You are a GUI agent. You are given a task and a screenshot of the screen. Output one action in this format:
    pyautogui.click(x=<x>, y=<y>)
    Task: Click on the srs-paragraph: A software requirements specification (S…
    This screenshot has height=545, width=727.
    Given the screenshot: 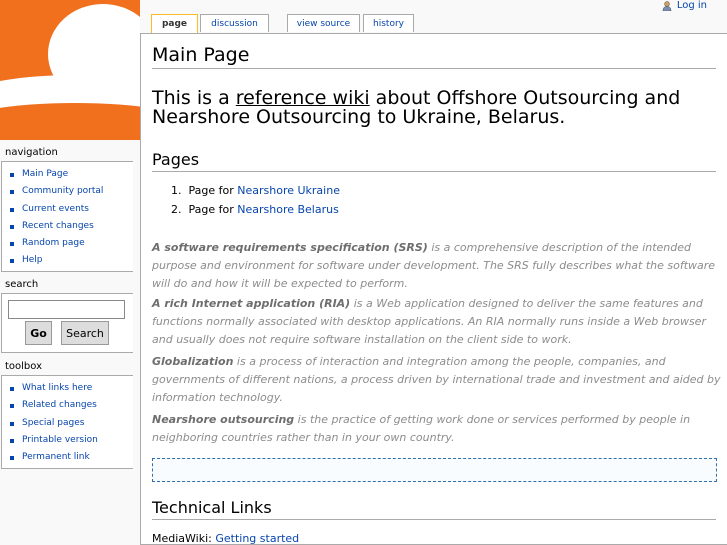 What is the action you would take?
    pyautogui.click(x=434, y=265)
    